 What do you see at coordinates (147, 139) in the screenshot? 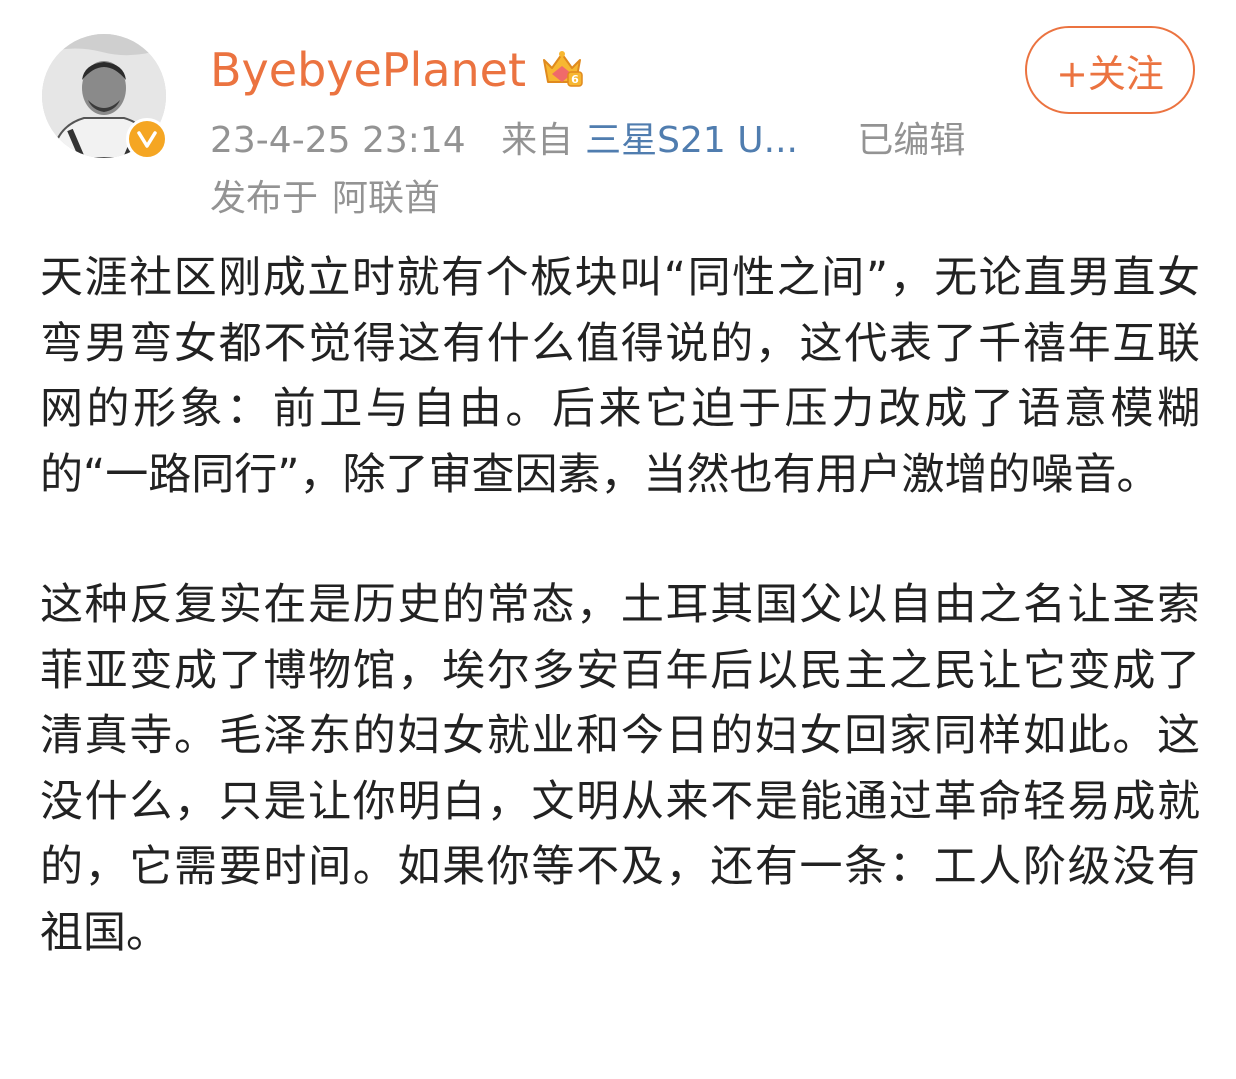
I see `verified-badge-icon` at bounding box center [147, 139].